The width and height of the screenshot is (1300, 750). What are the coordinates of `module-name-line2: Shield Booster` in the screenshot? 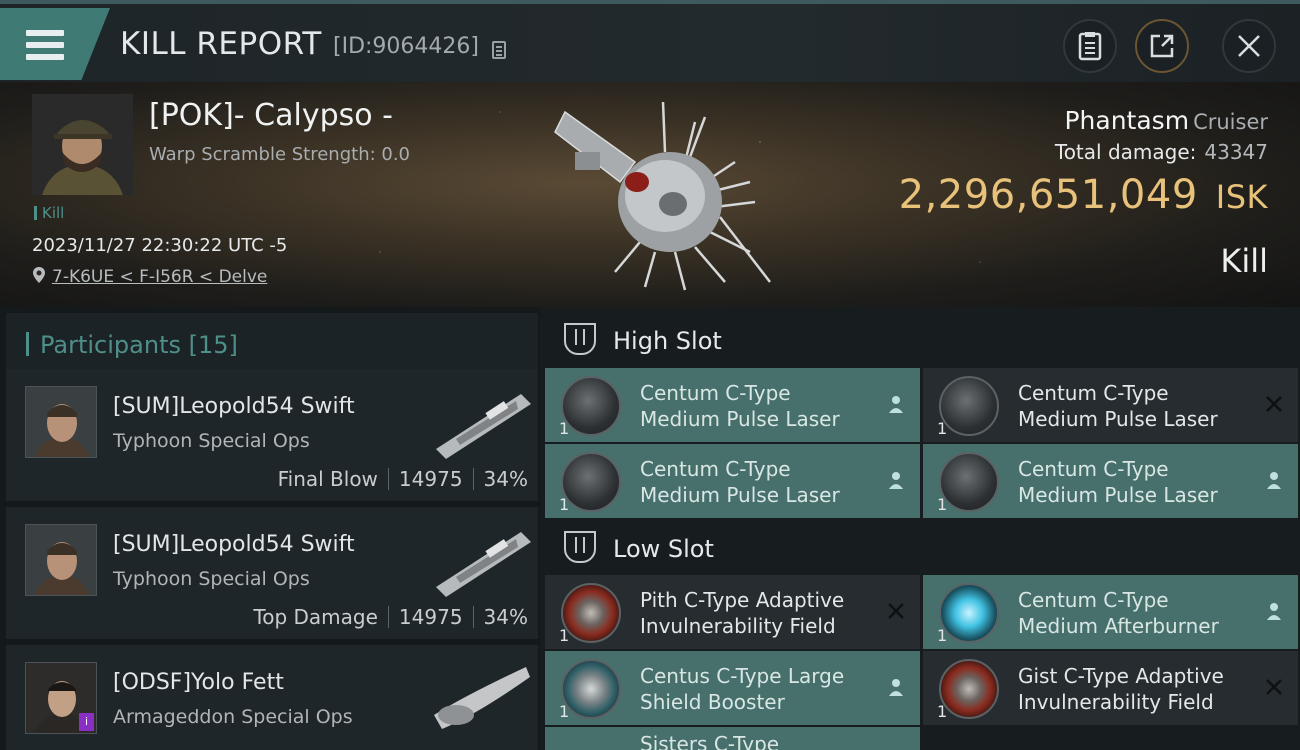 It's located at (712, 702).